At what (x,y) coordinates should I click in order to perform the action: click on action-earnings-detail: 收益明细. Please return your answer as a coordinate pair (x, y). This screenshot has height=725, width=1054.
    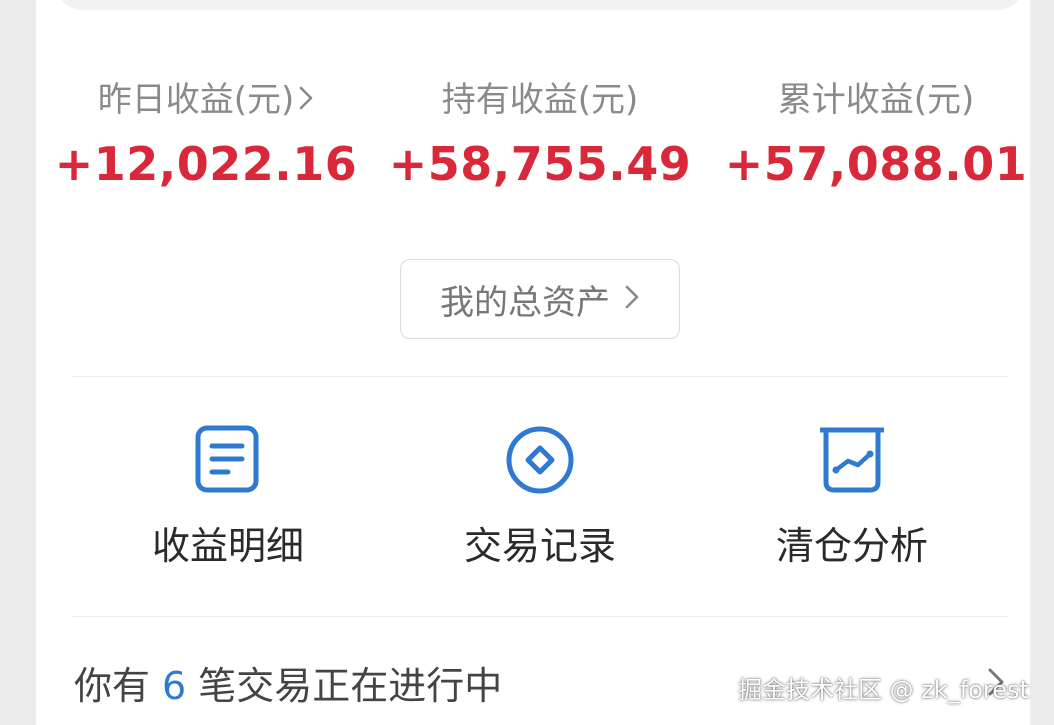
    Looking at the image, I should click on (228, 495).